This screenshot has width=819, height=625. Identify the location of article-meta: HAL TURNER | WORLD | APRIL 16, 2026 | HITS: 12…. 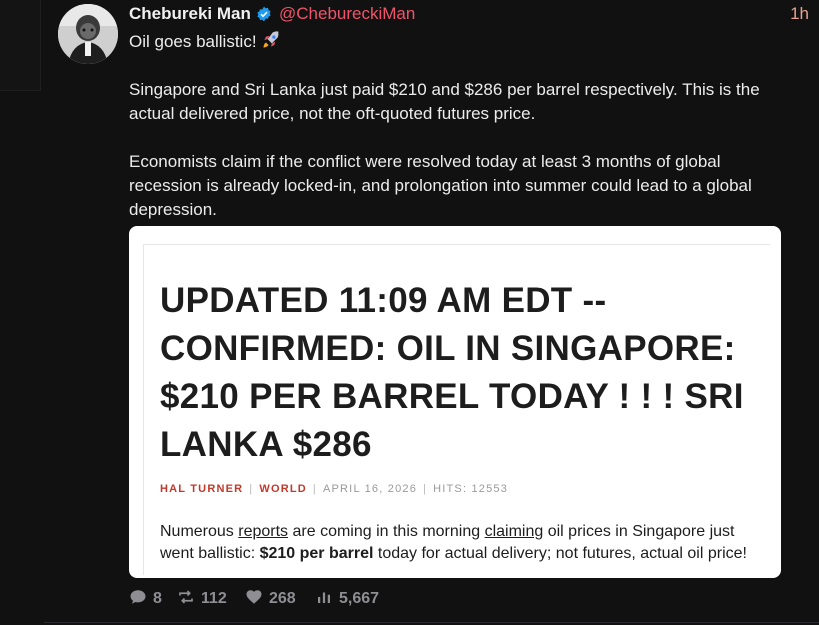
(334, 489).